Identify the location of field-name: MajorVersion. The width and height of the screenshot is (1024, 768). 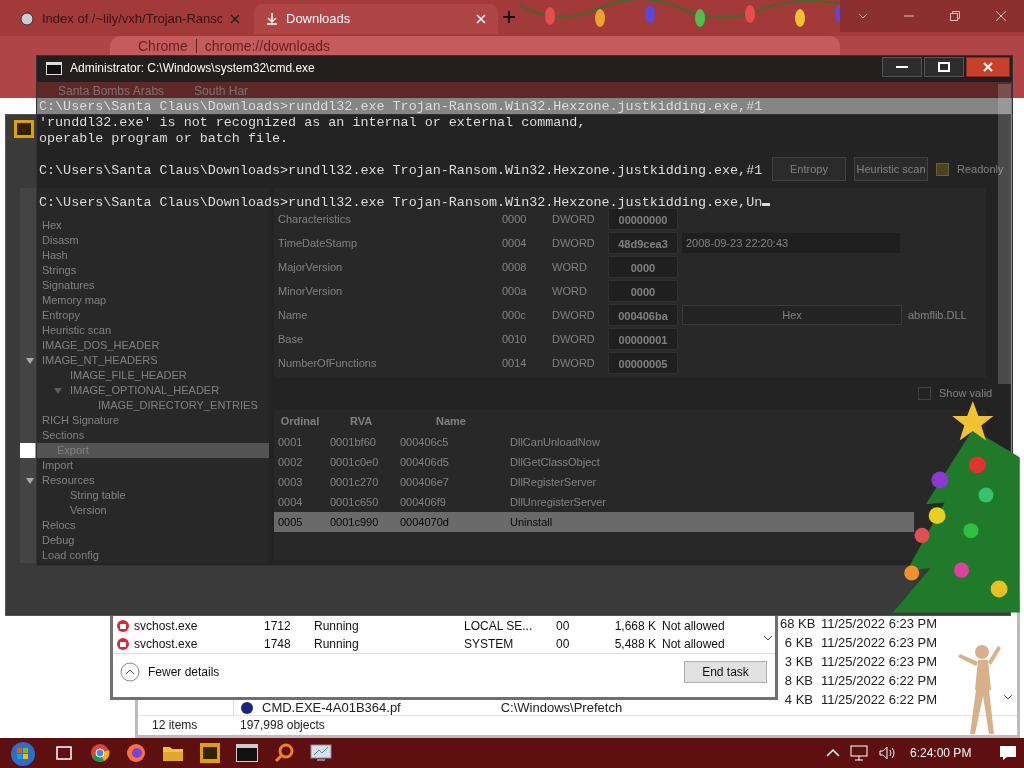
(310, 267).